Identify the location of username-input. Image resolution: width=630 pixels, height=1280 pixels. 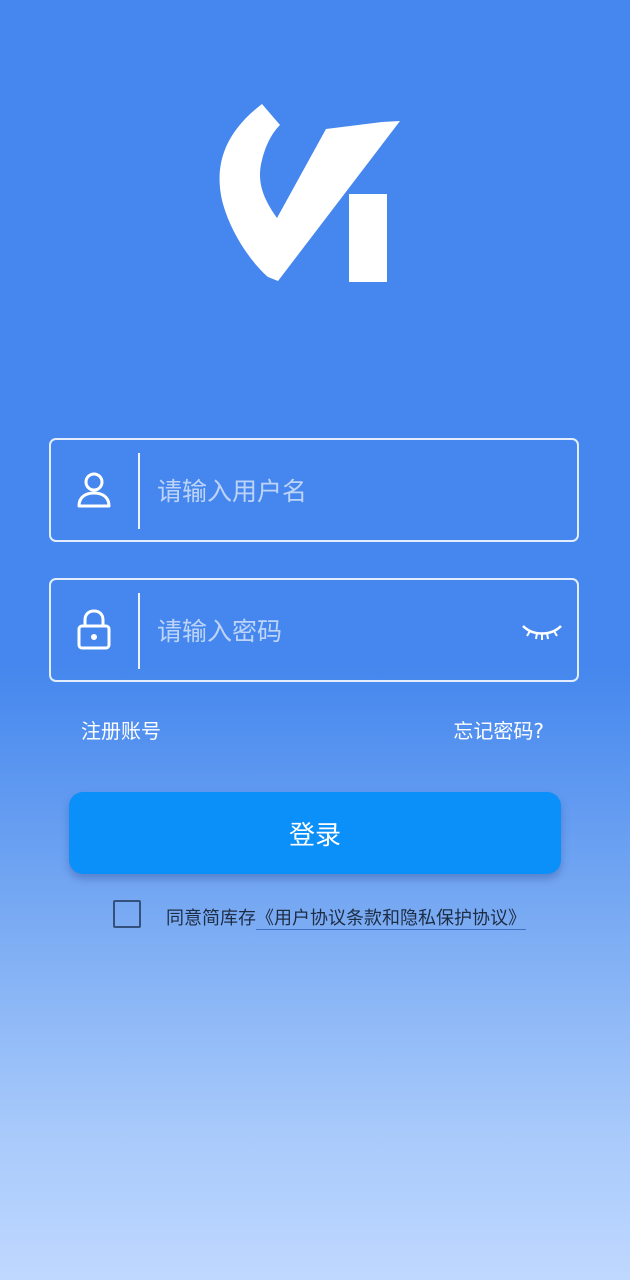
(327, 491).